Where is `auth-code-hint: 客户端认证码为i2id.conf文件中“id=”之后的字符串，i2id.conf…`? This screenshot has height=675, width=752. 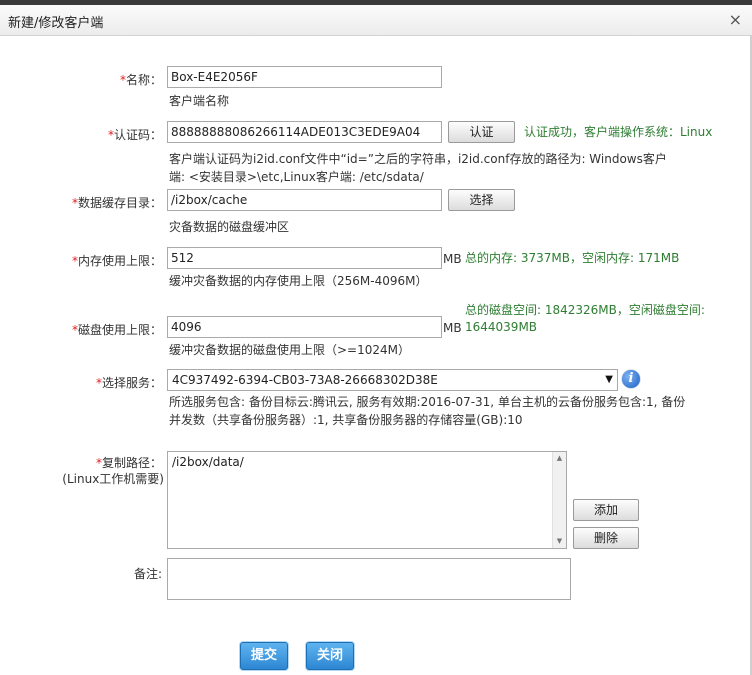 auth-code-hint: 客户端认证码为i2id.conf文件中“id=”之后的字符串，i2id.conf… is located at coordinates (418, 168).